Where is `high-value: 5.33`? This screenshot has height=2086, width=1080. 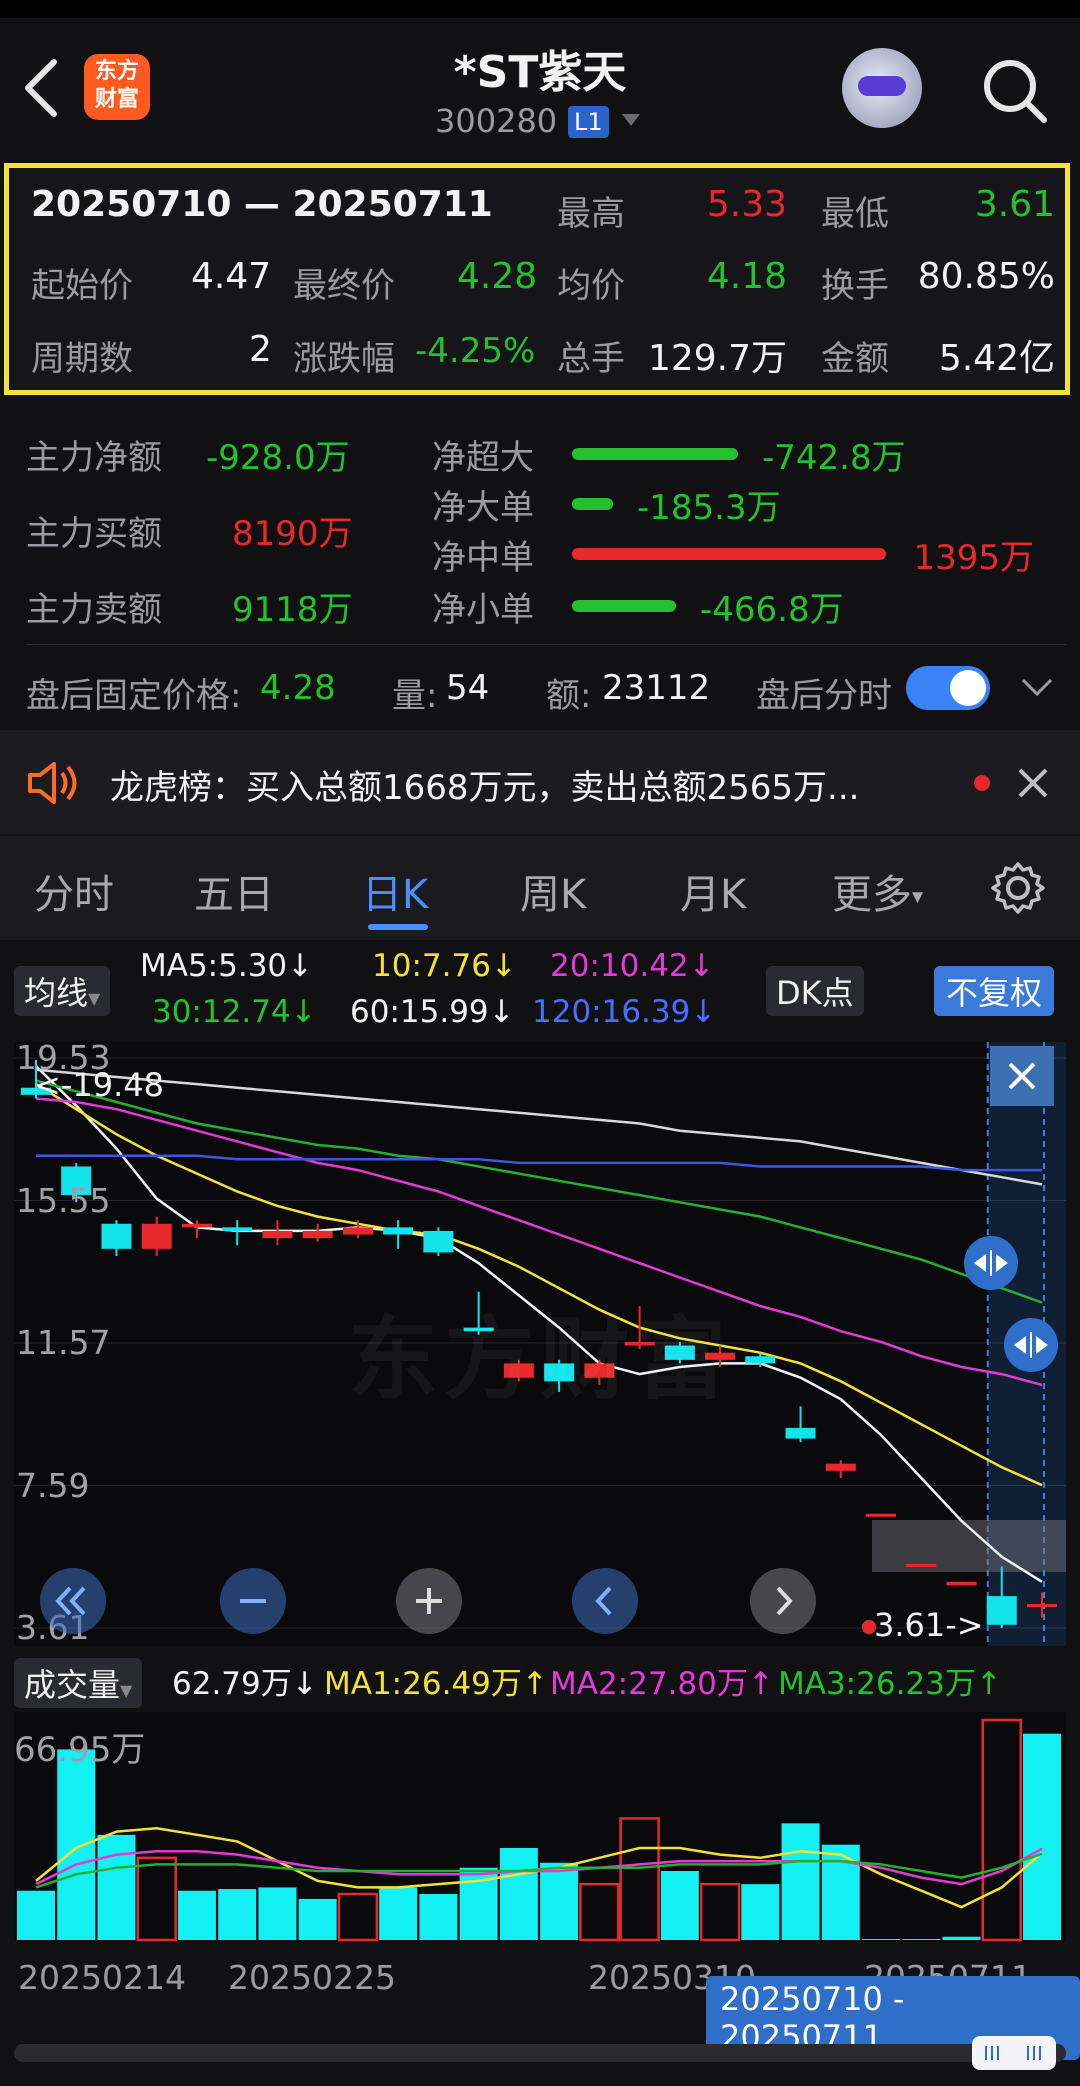
high-value: 5.33 is located at coordinates (746, 204).